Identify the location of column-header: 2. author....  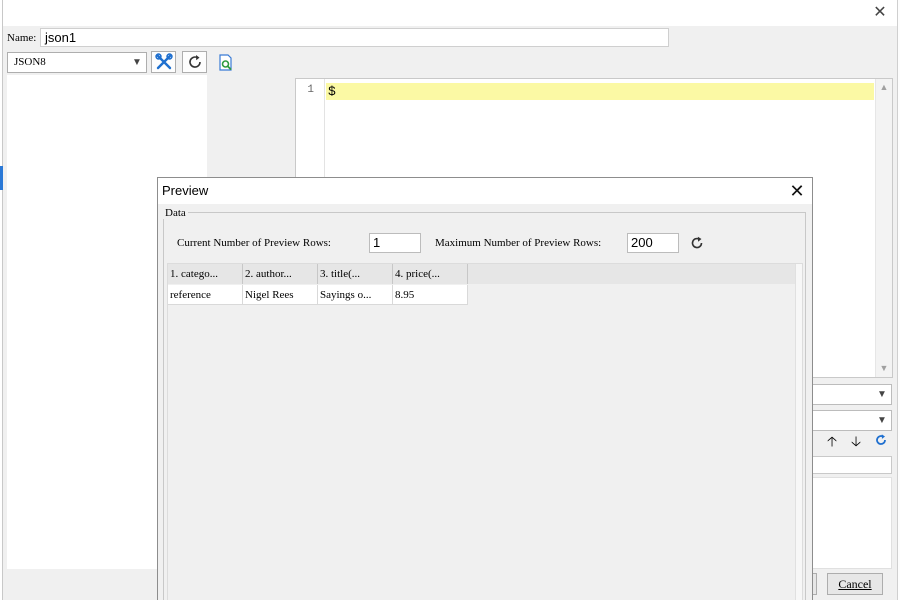
(280, 274).